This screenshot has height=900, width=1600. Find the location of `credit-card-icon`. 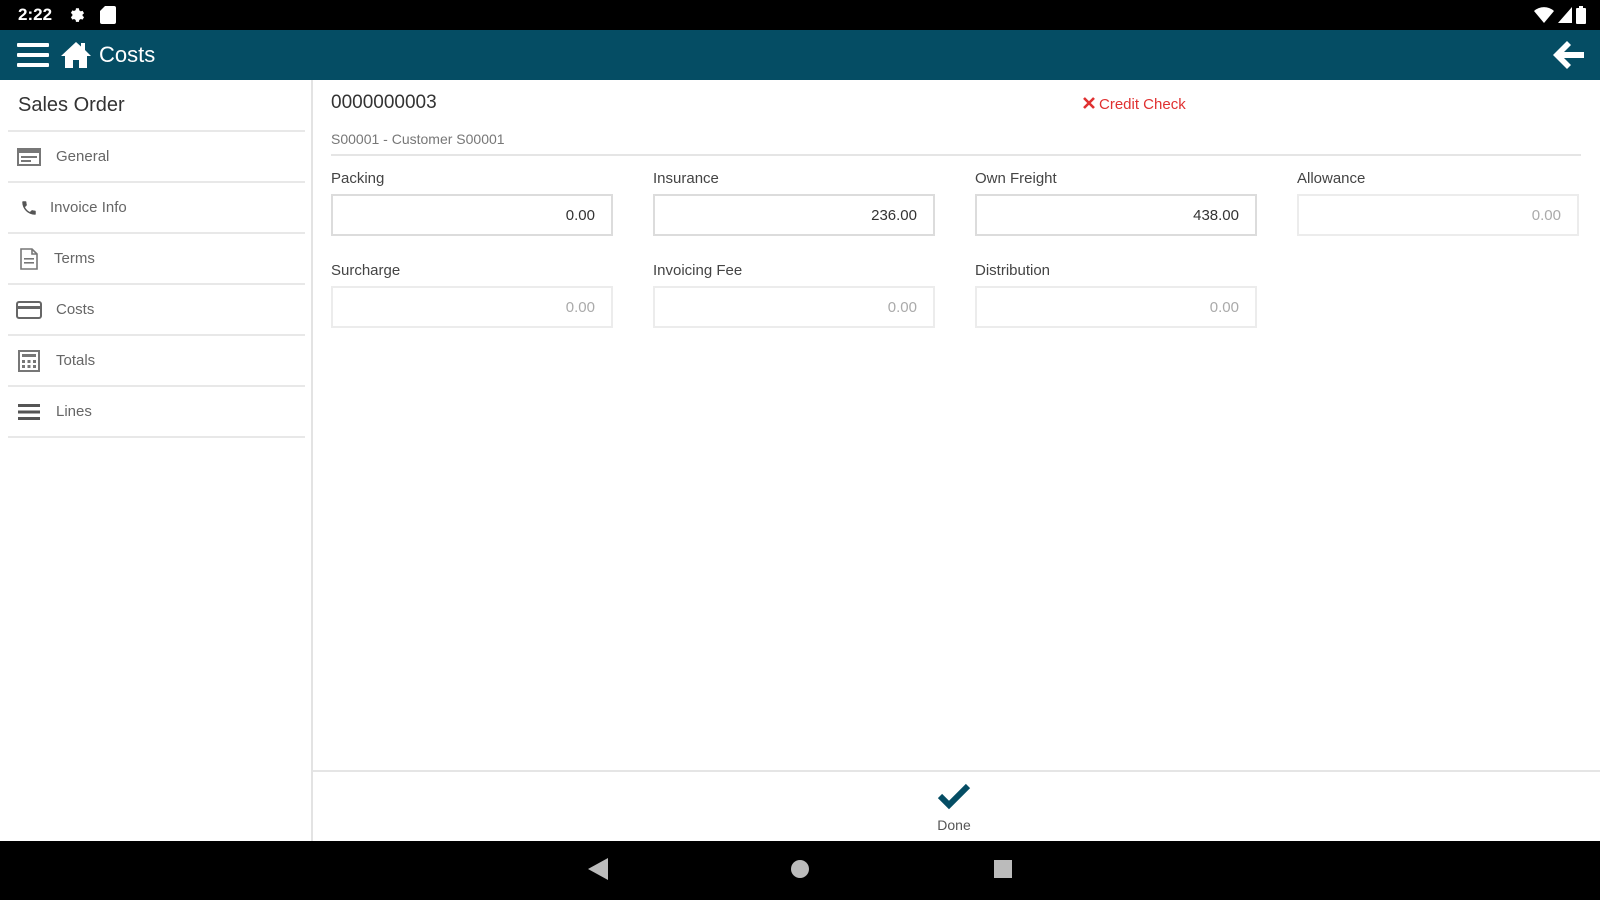

credit-card-icon is located at coordinates (29, 310).